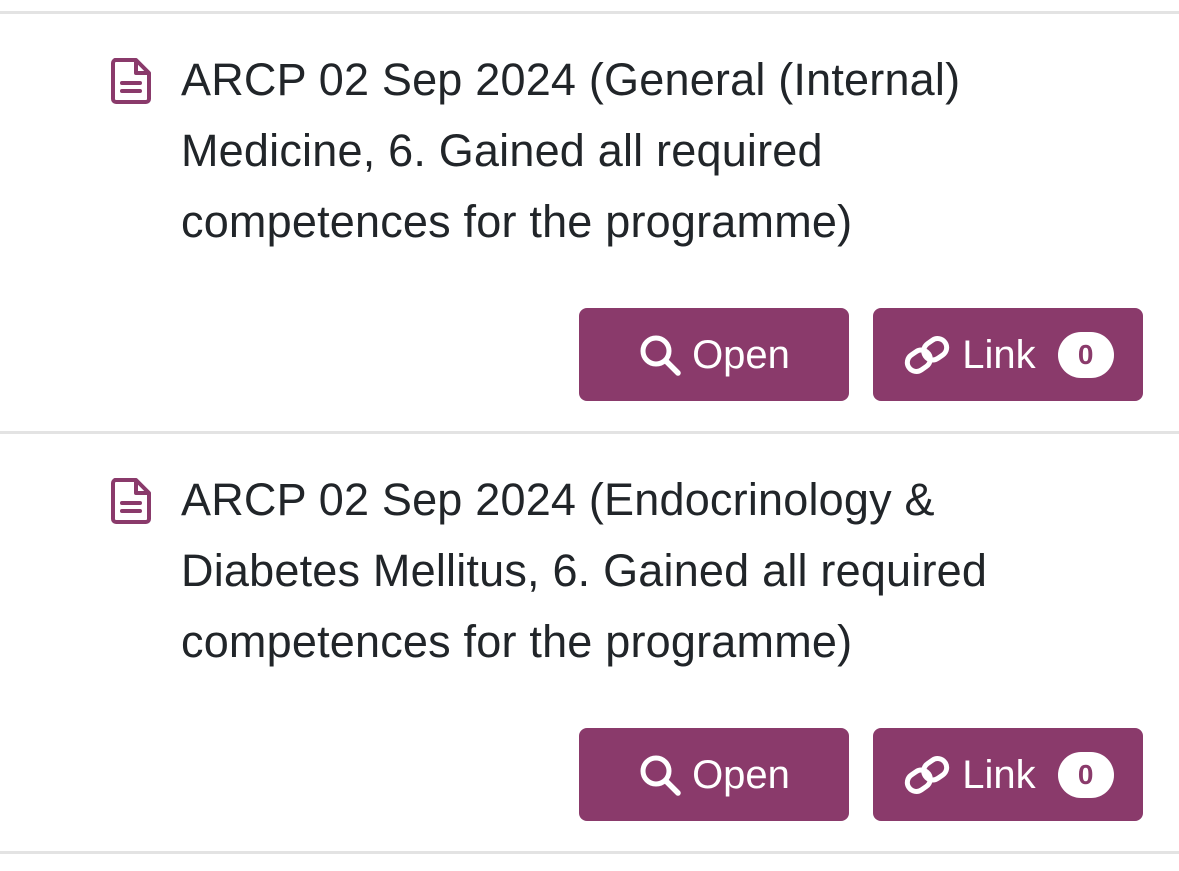  Describe the element at coordinates (589, 432) in the screenshot. I see `divider-middle` at that location.